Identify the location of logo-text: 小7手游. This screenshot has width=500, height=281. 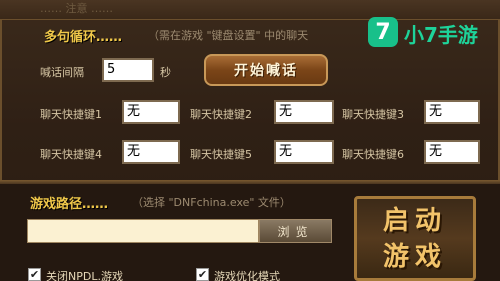
(441, 35).